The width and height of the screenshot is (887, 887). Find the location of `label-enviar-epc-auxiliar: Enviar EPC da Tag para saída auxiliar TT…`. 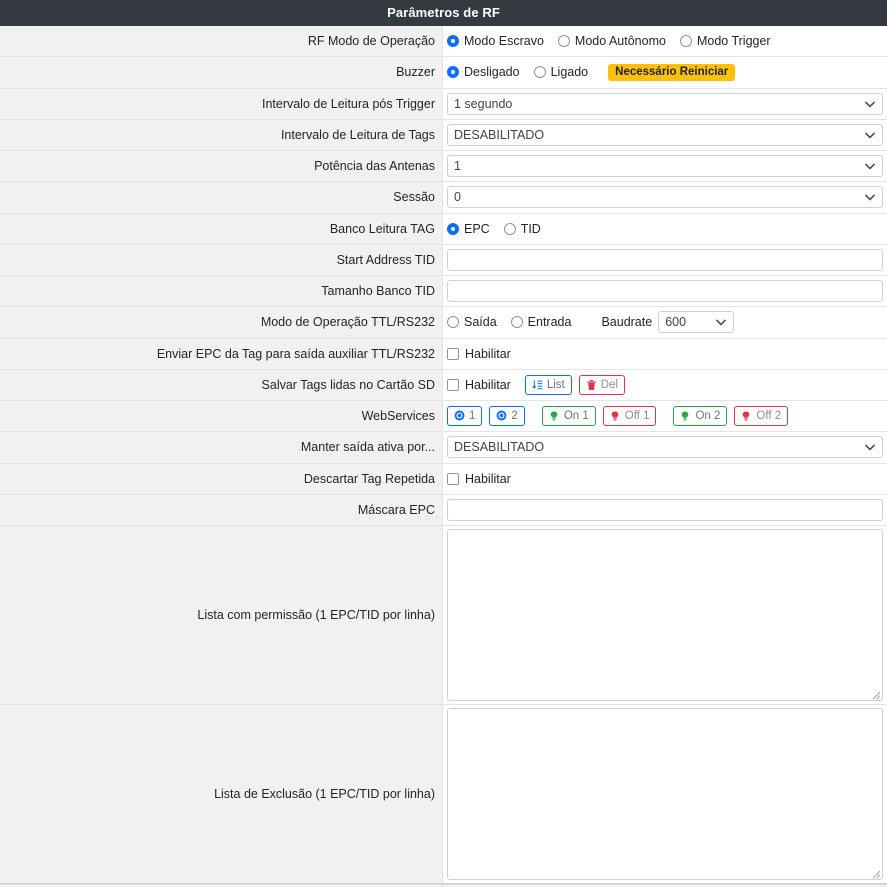

label-enviar-epc-auxiliar: Enviar EPC da Tag para saída auxiliar TT… is located at coordinates (221, 353).